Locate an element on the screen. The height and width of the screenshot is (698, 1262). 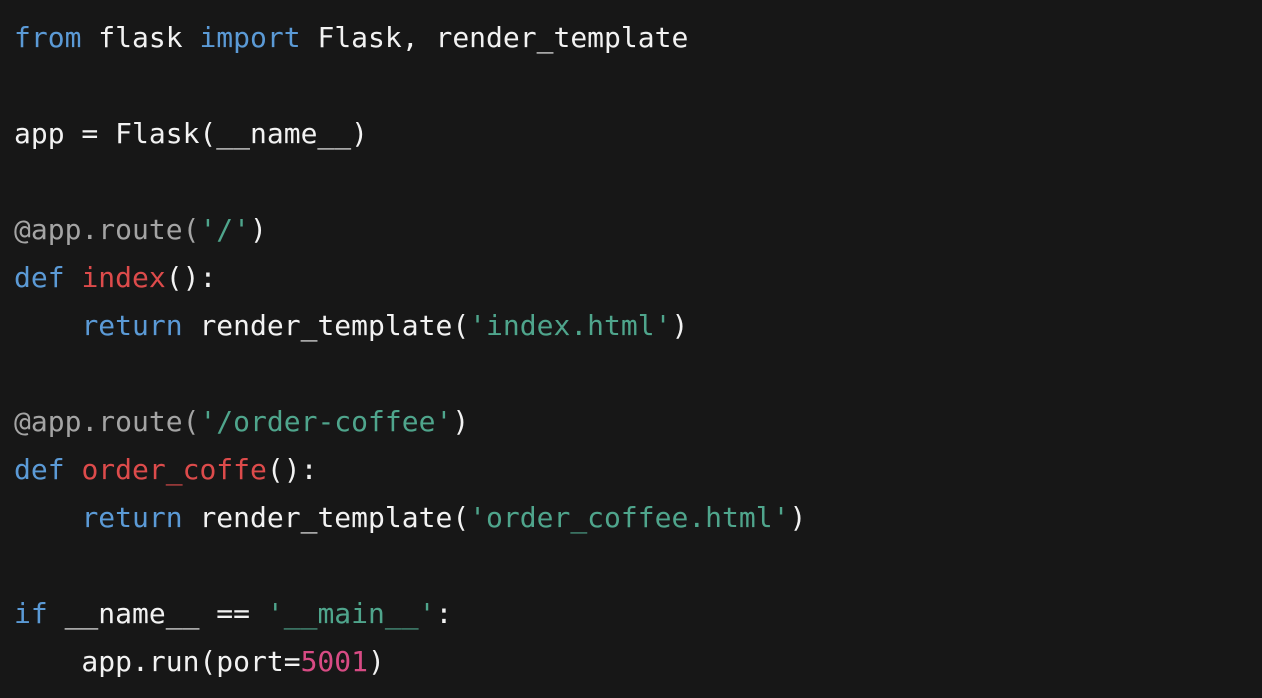
code-token-string: '/' is located at coordinates (225, 229).